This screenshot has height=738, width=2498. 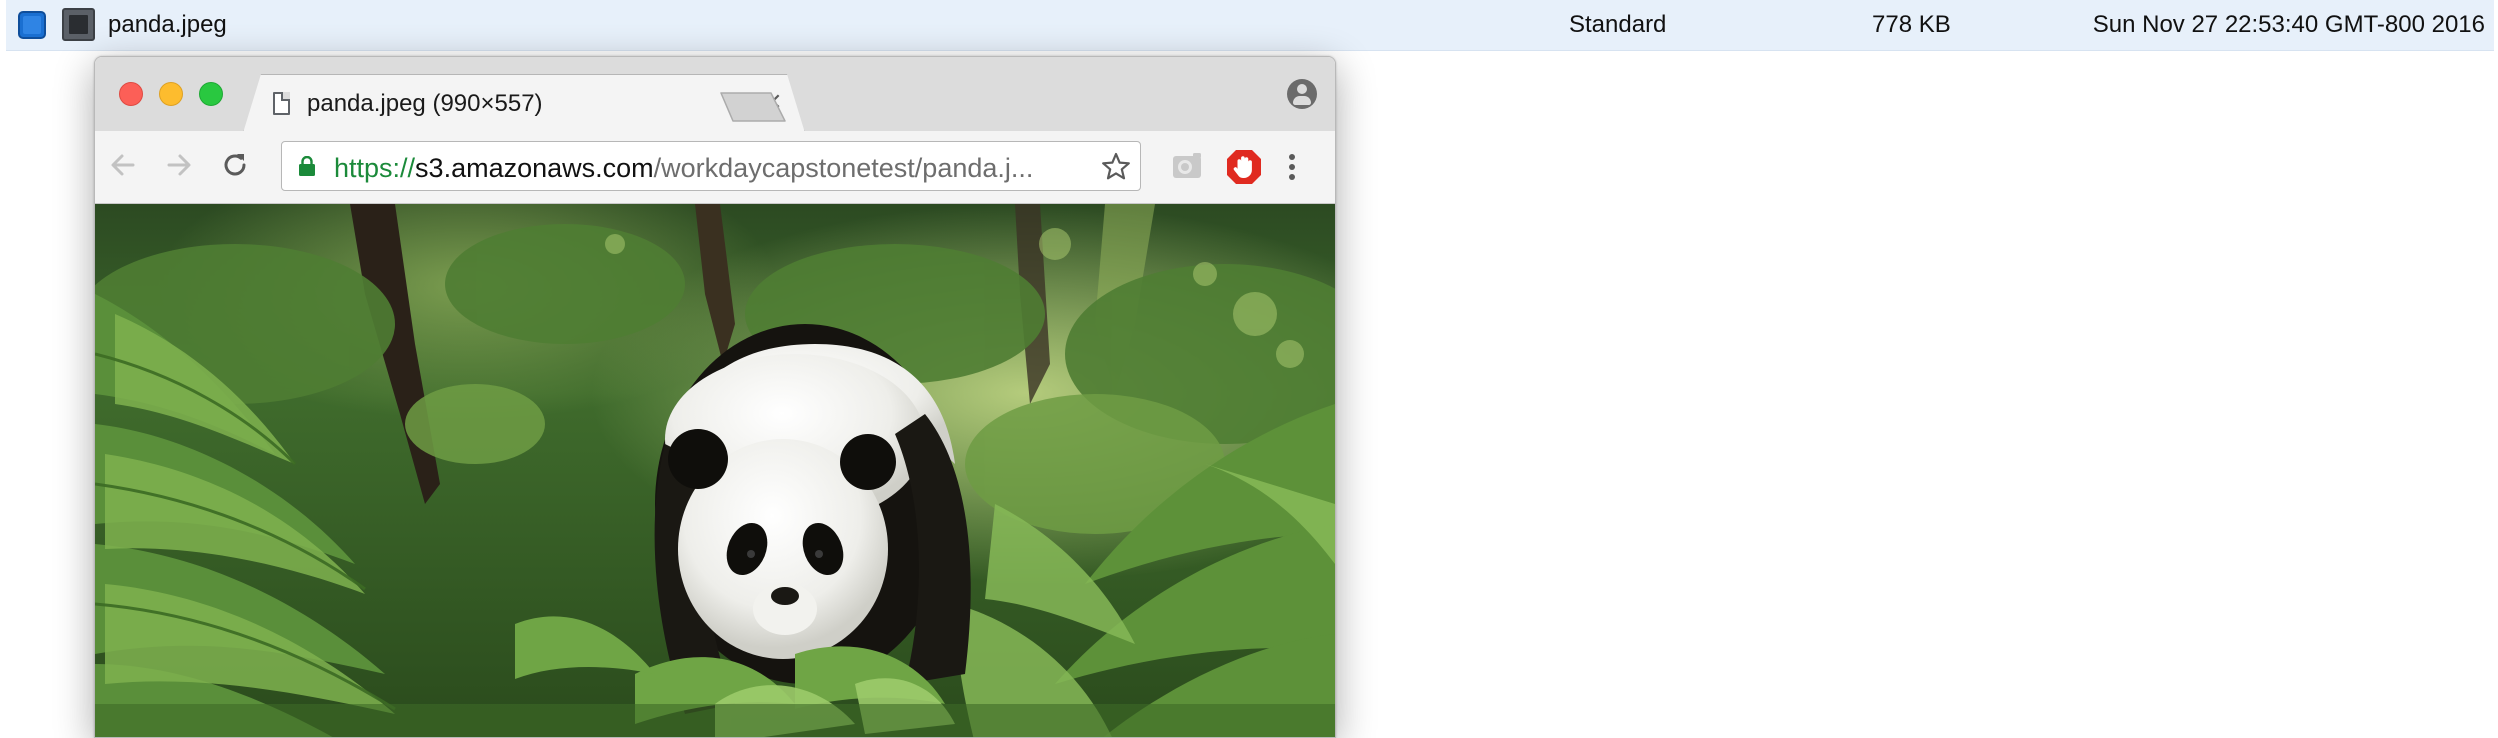 I want to click on file-size: 778 KB, so click(x=1911, y=24).